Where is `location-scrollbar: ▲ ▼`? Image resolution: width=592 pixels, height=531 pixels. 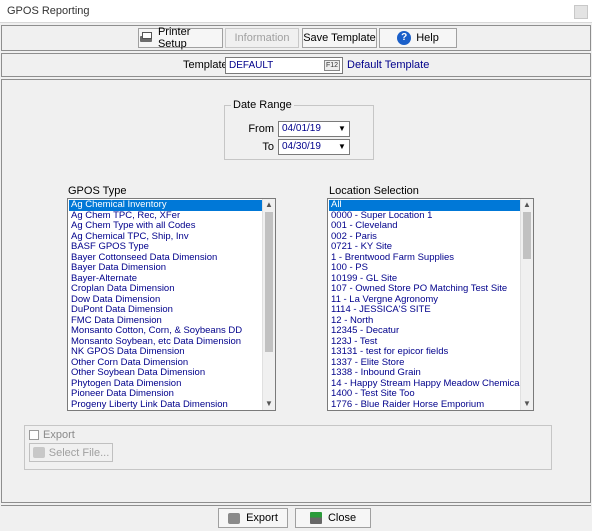
location-scrollbar: ▲ ▼ is located at coordinates (526, 304).